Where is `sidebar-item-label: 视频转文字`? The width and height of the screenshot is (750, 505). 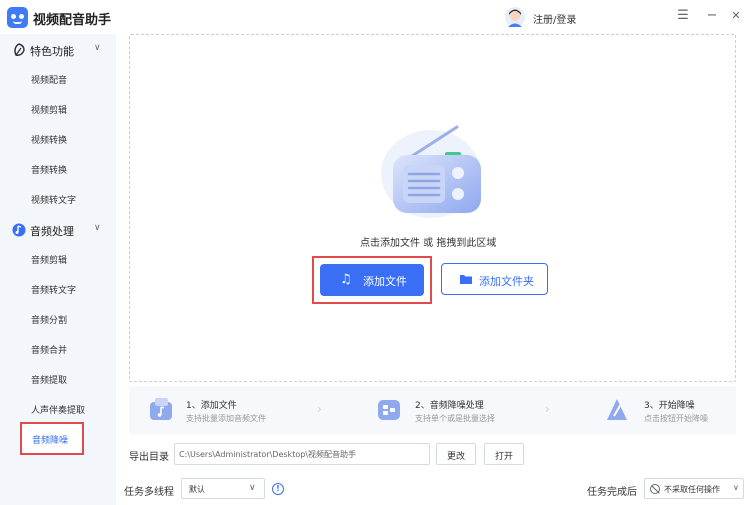
sidebar-item-label: 视频转文字 is located at coordinates (54, 201).